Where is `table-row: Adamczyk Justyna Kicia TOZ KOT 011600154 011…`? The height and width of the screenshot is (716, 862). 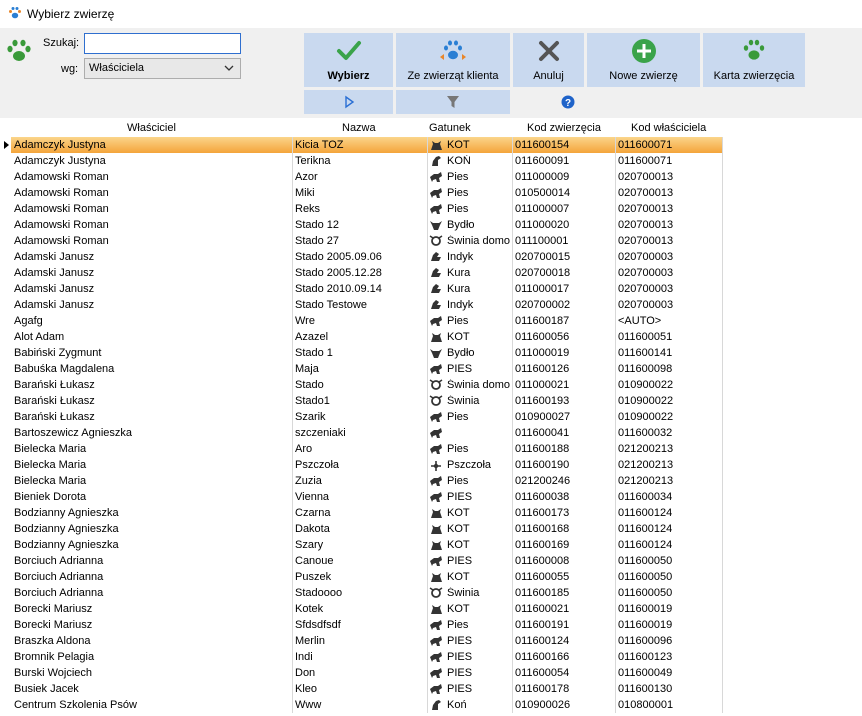
table-row: Adamczyk Justyna Kicia TOZ KOT 011600154 011… is located at coordinates (431, 145).